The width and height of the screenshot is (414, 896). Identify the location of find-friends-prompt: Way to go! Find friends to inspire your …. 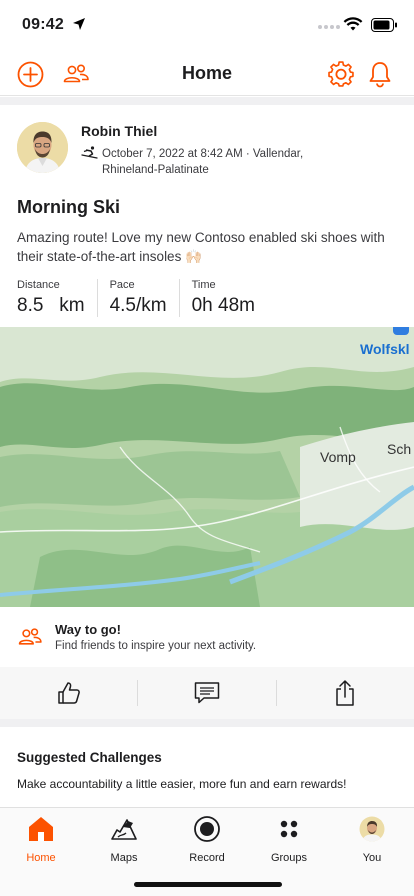
(207, 637).